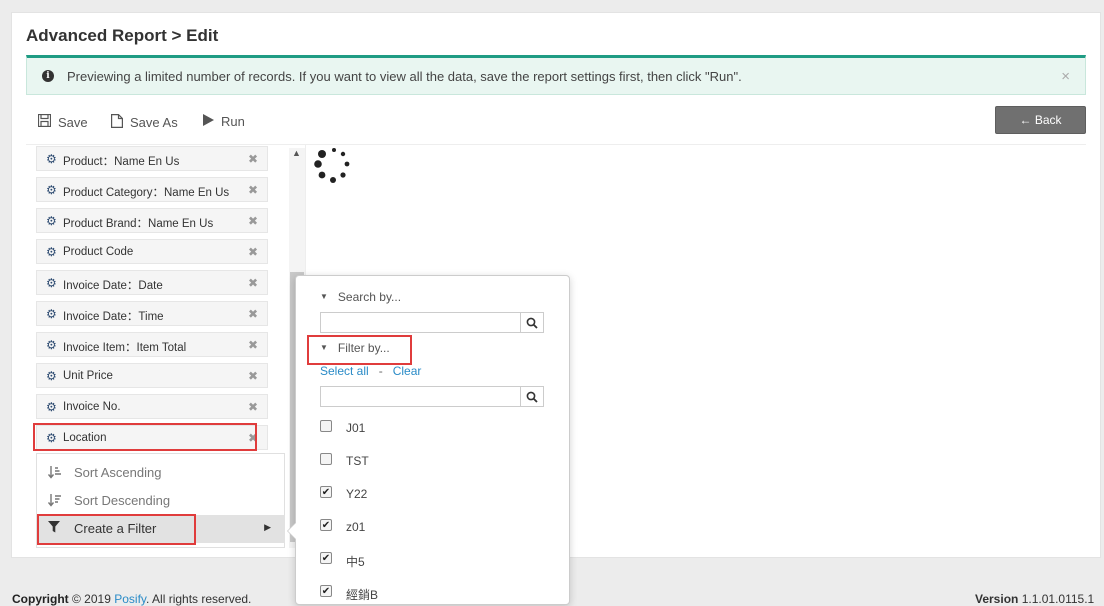 The width and height of the screenshot is (1104, 606). Describe the element at coordinates (88, 376) in the screenshot. I see `field-label: Unit Price` at that location.